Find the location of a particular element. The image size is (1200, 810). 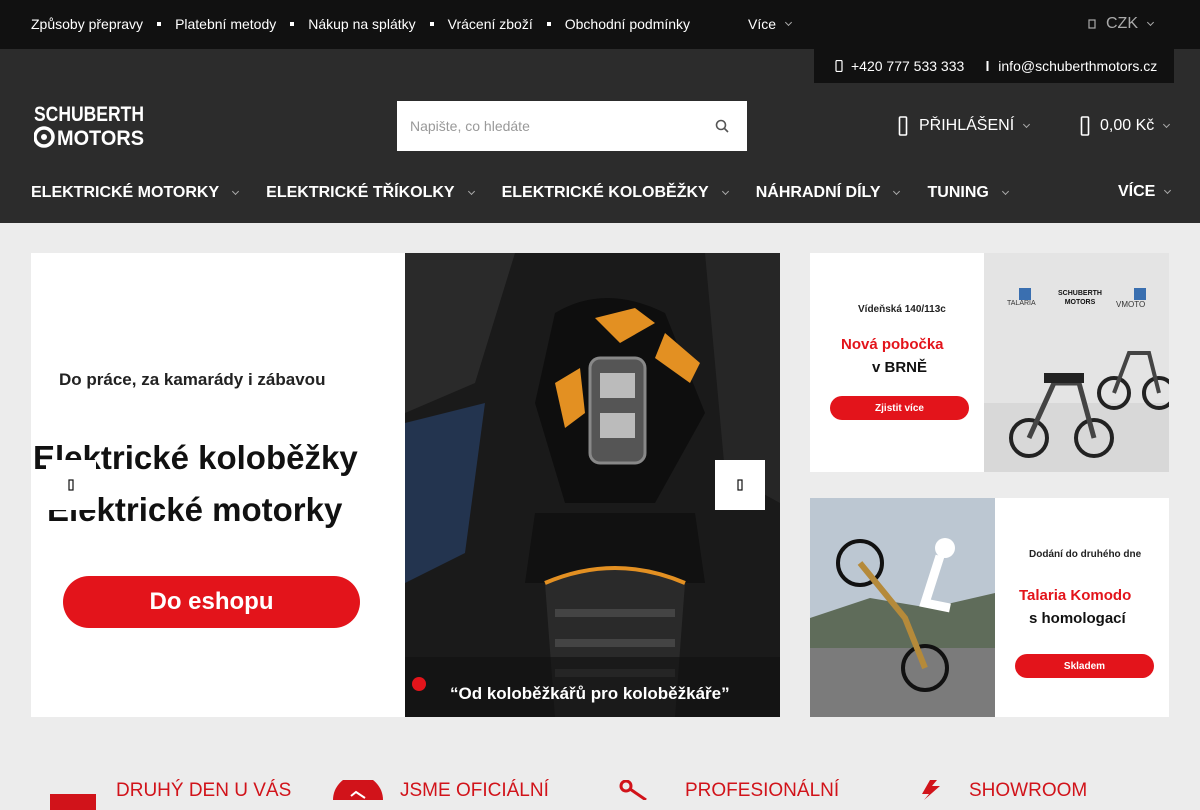

brand-schuberth: SCHUBERTH MOTORS is located at coordinates (1080, 298).